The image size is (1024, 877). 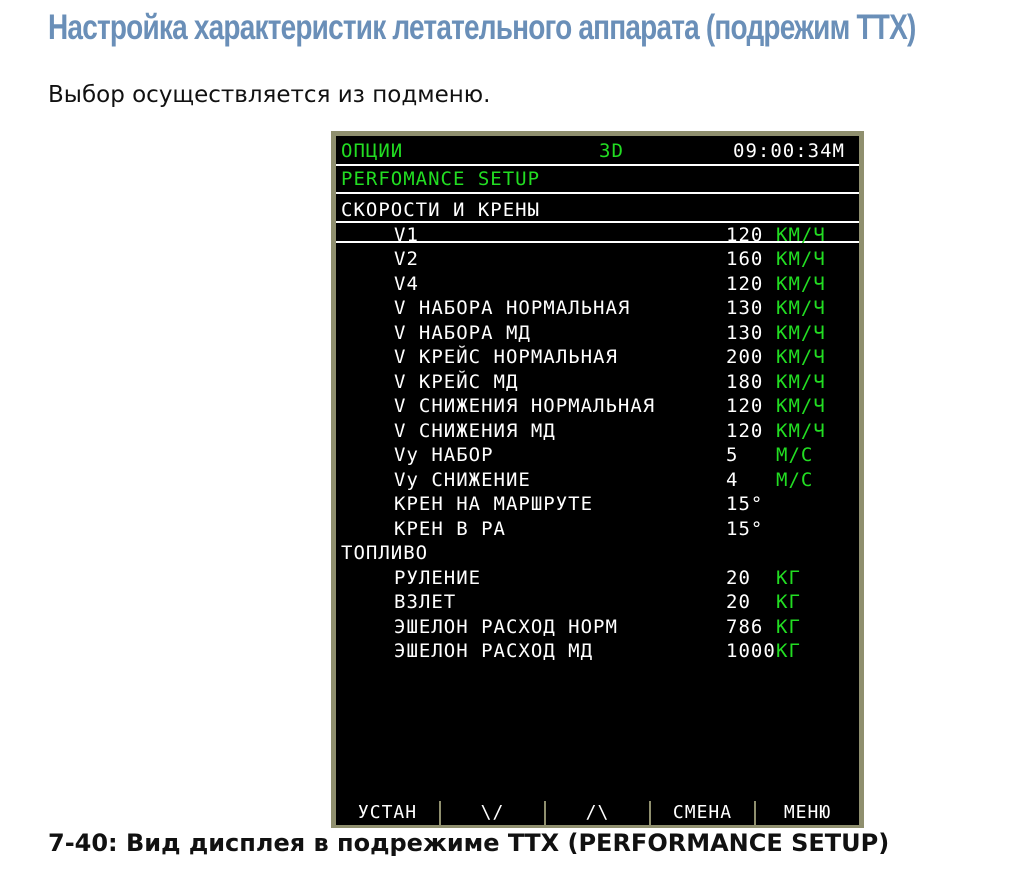 What do you see at coordinates (385, 553) in the screenshot?
I see `section-title: ТОПЛИВО` at bounding box center [385, 553].